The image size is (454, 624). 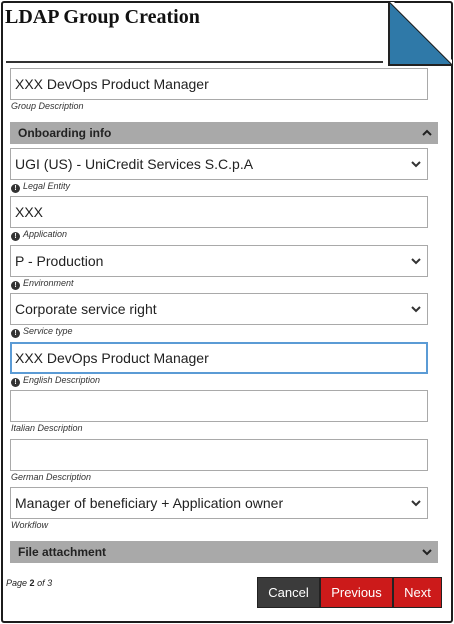 What do you see at coordinates (30, 525) in the screenshot?
I see `workflow-label: Workflow` at bounding box center [30, 525].